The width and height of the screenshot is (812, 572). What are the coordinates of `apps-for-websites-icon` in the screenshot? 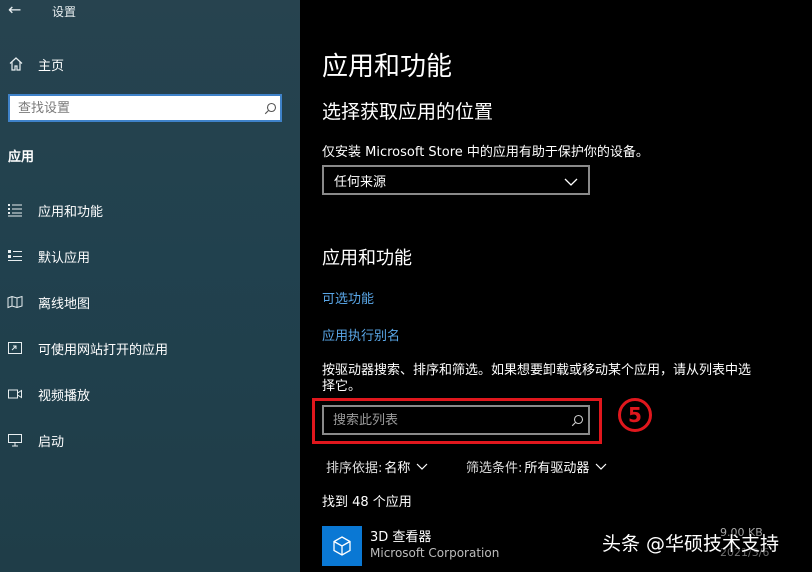 It's located at (15, 348).